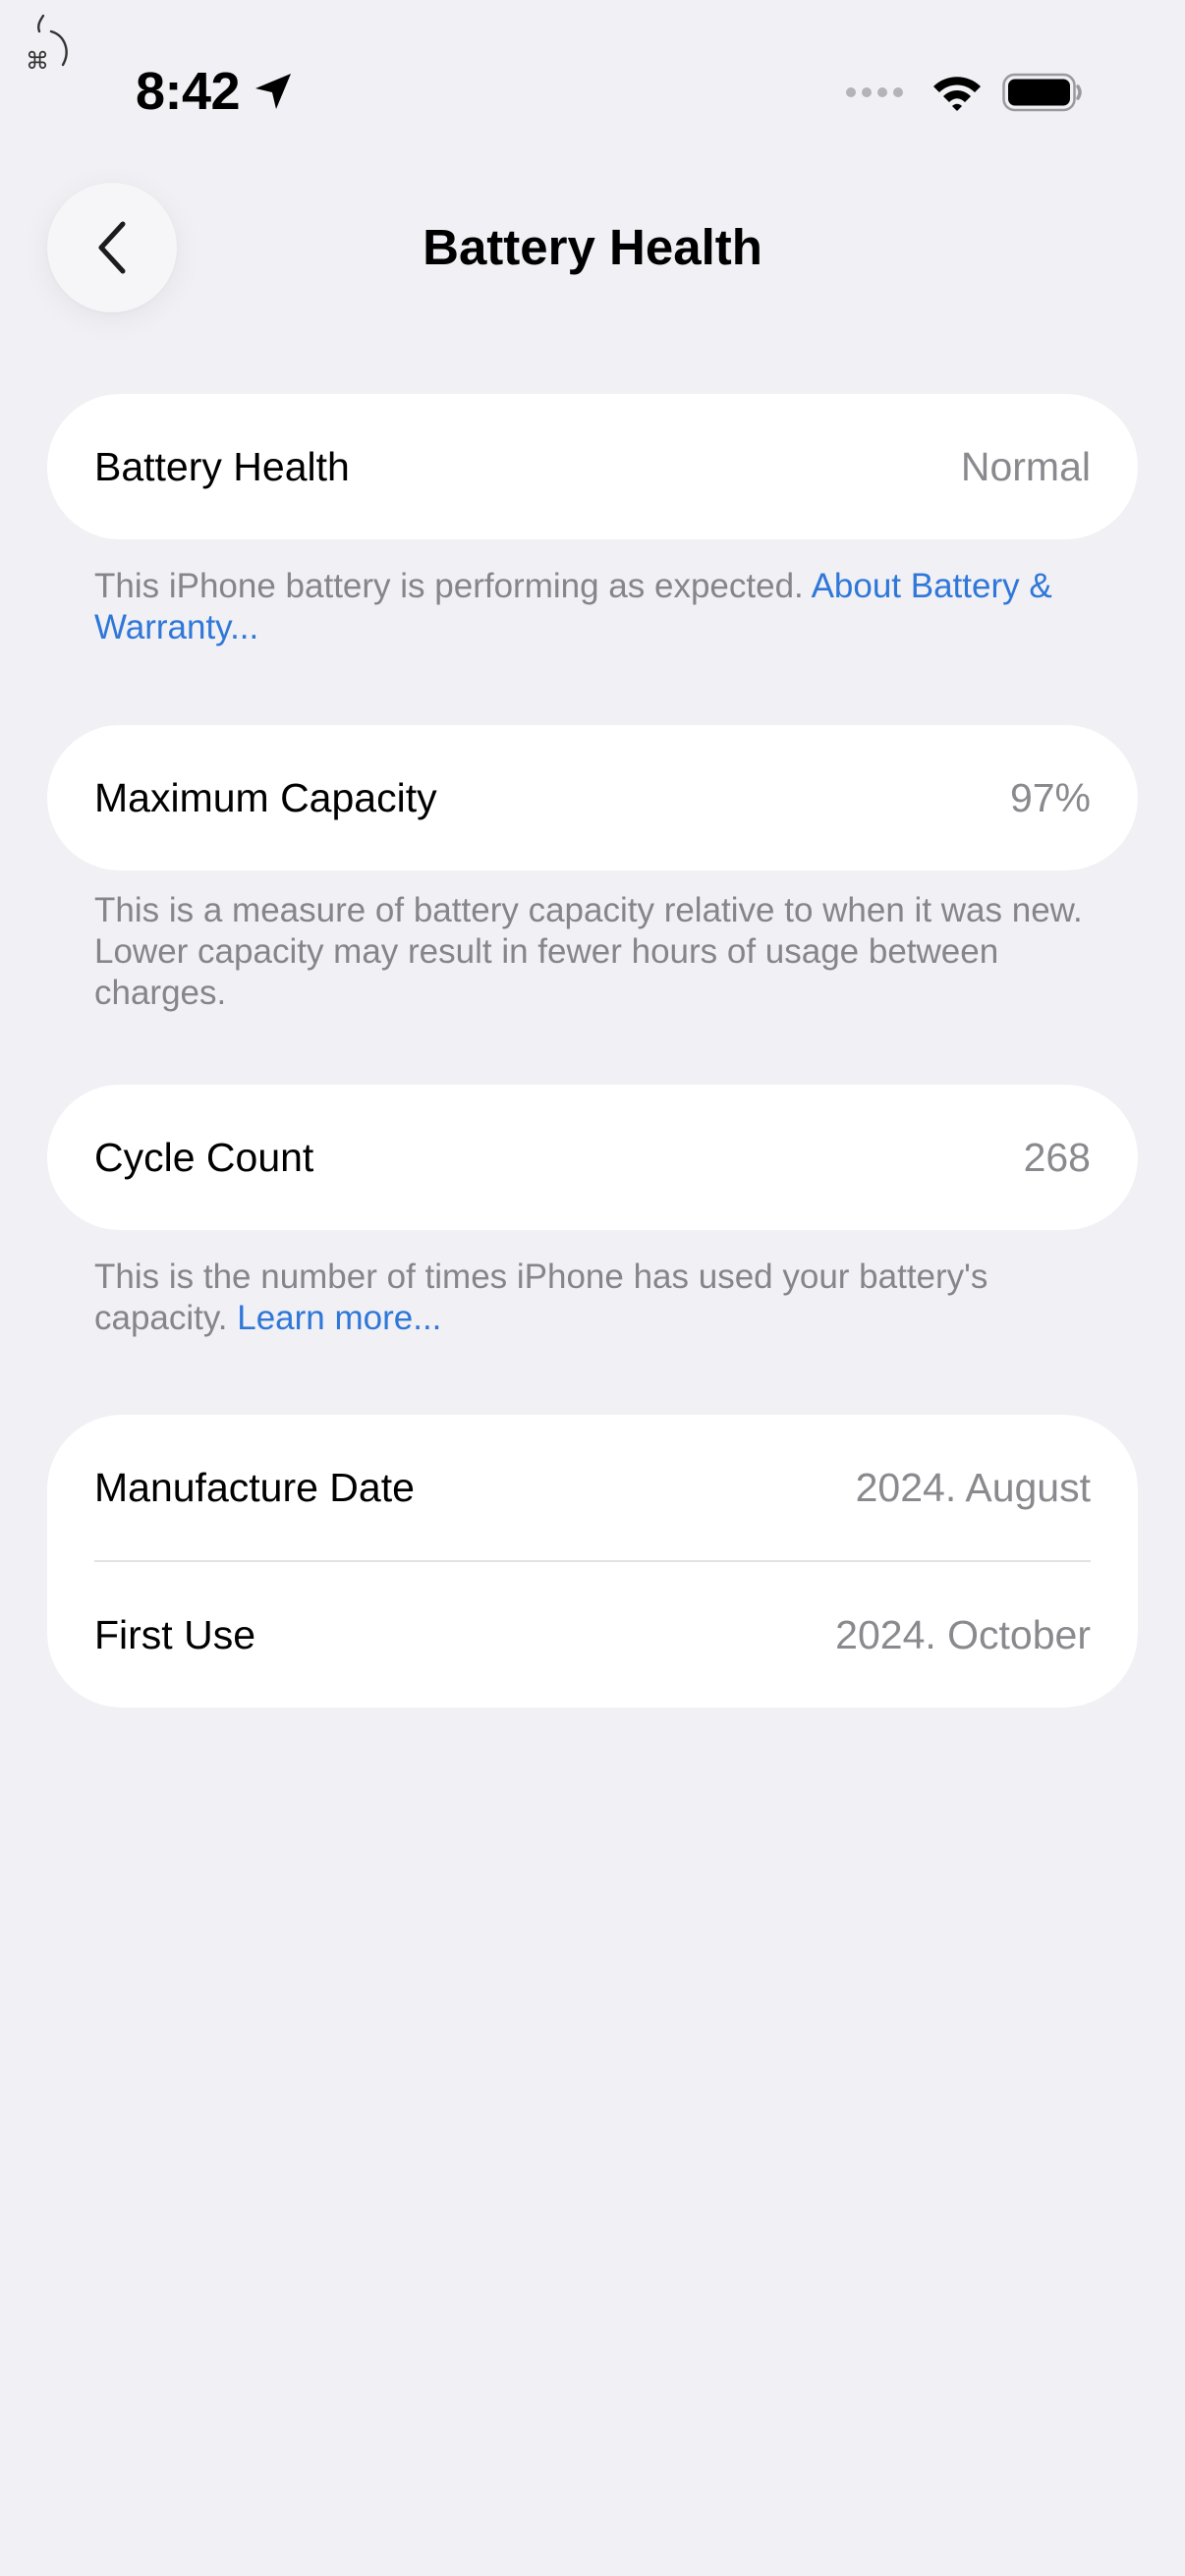 This screenshot has width=1185, height=2576. What do you see at coordinates (875, 92) in the screenshot?
I see `cellular-signal-icon` at bounding box center [875, 92].